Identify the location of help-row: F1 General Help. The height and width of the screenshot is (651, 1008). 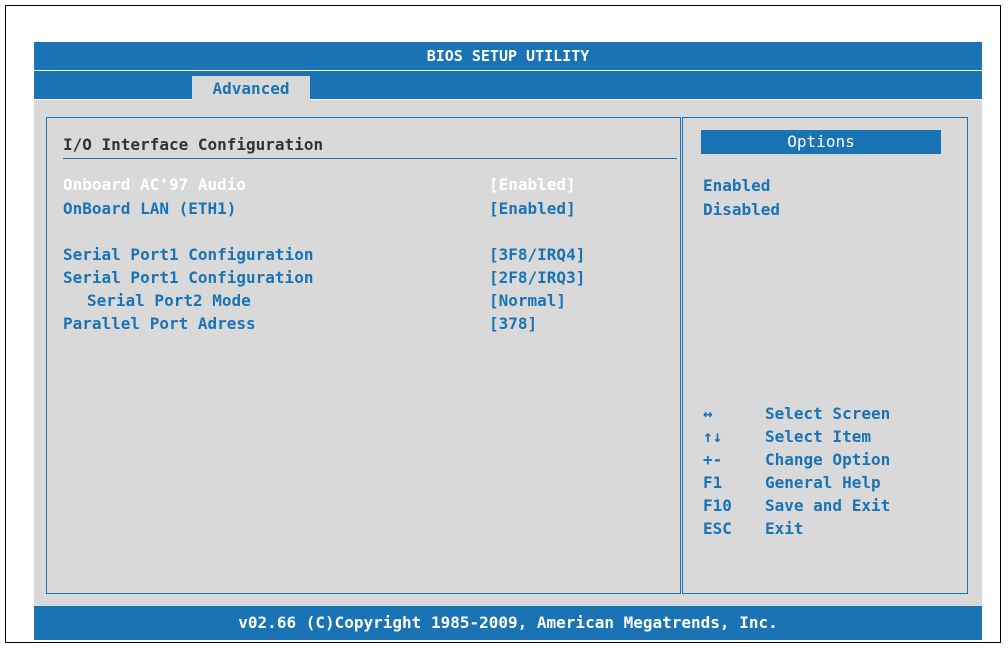
(823, 483).